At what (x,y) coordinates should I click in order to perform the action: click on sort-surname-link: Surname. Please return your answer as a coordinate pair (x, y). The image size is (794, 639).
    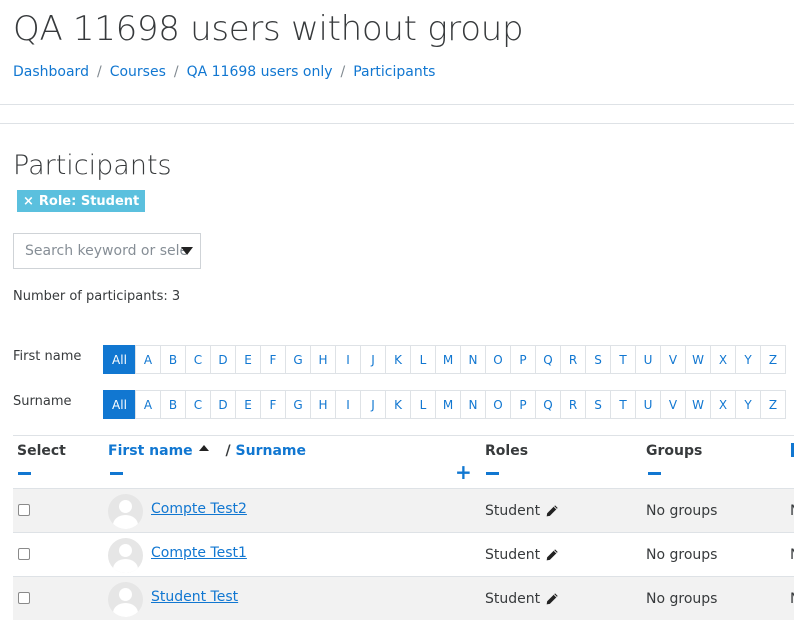
    Looking at the image, I should click on (271, 451).